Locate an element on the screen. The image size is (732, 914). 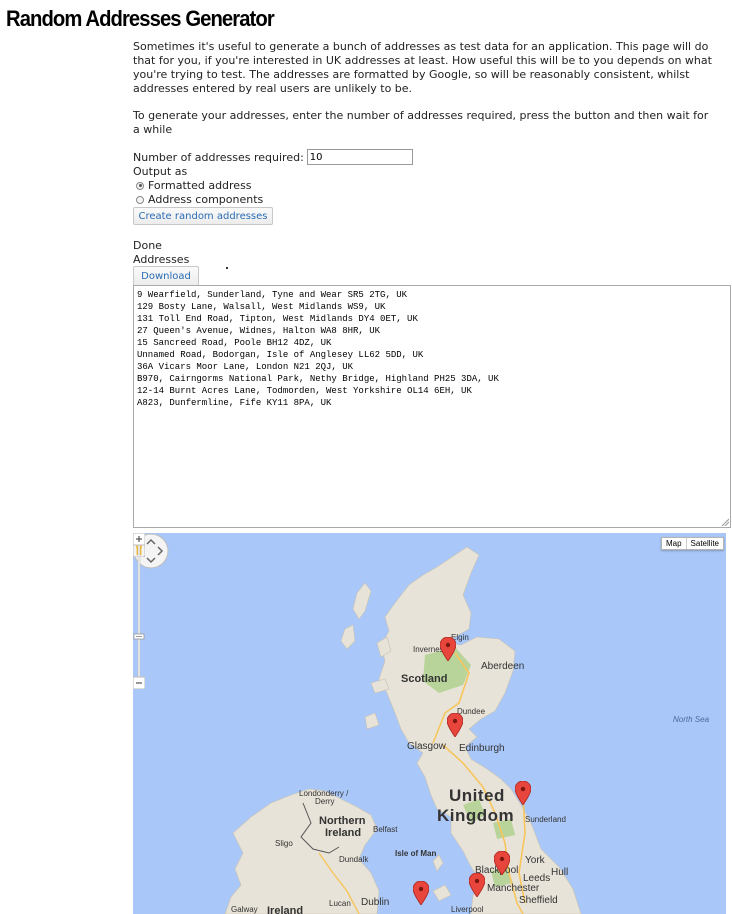
option-formatted-address: Formatted address is located at coordinates (194, 185).